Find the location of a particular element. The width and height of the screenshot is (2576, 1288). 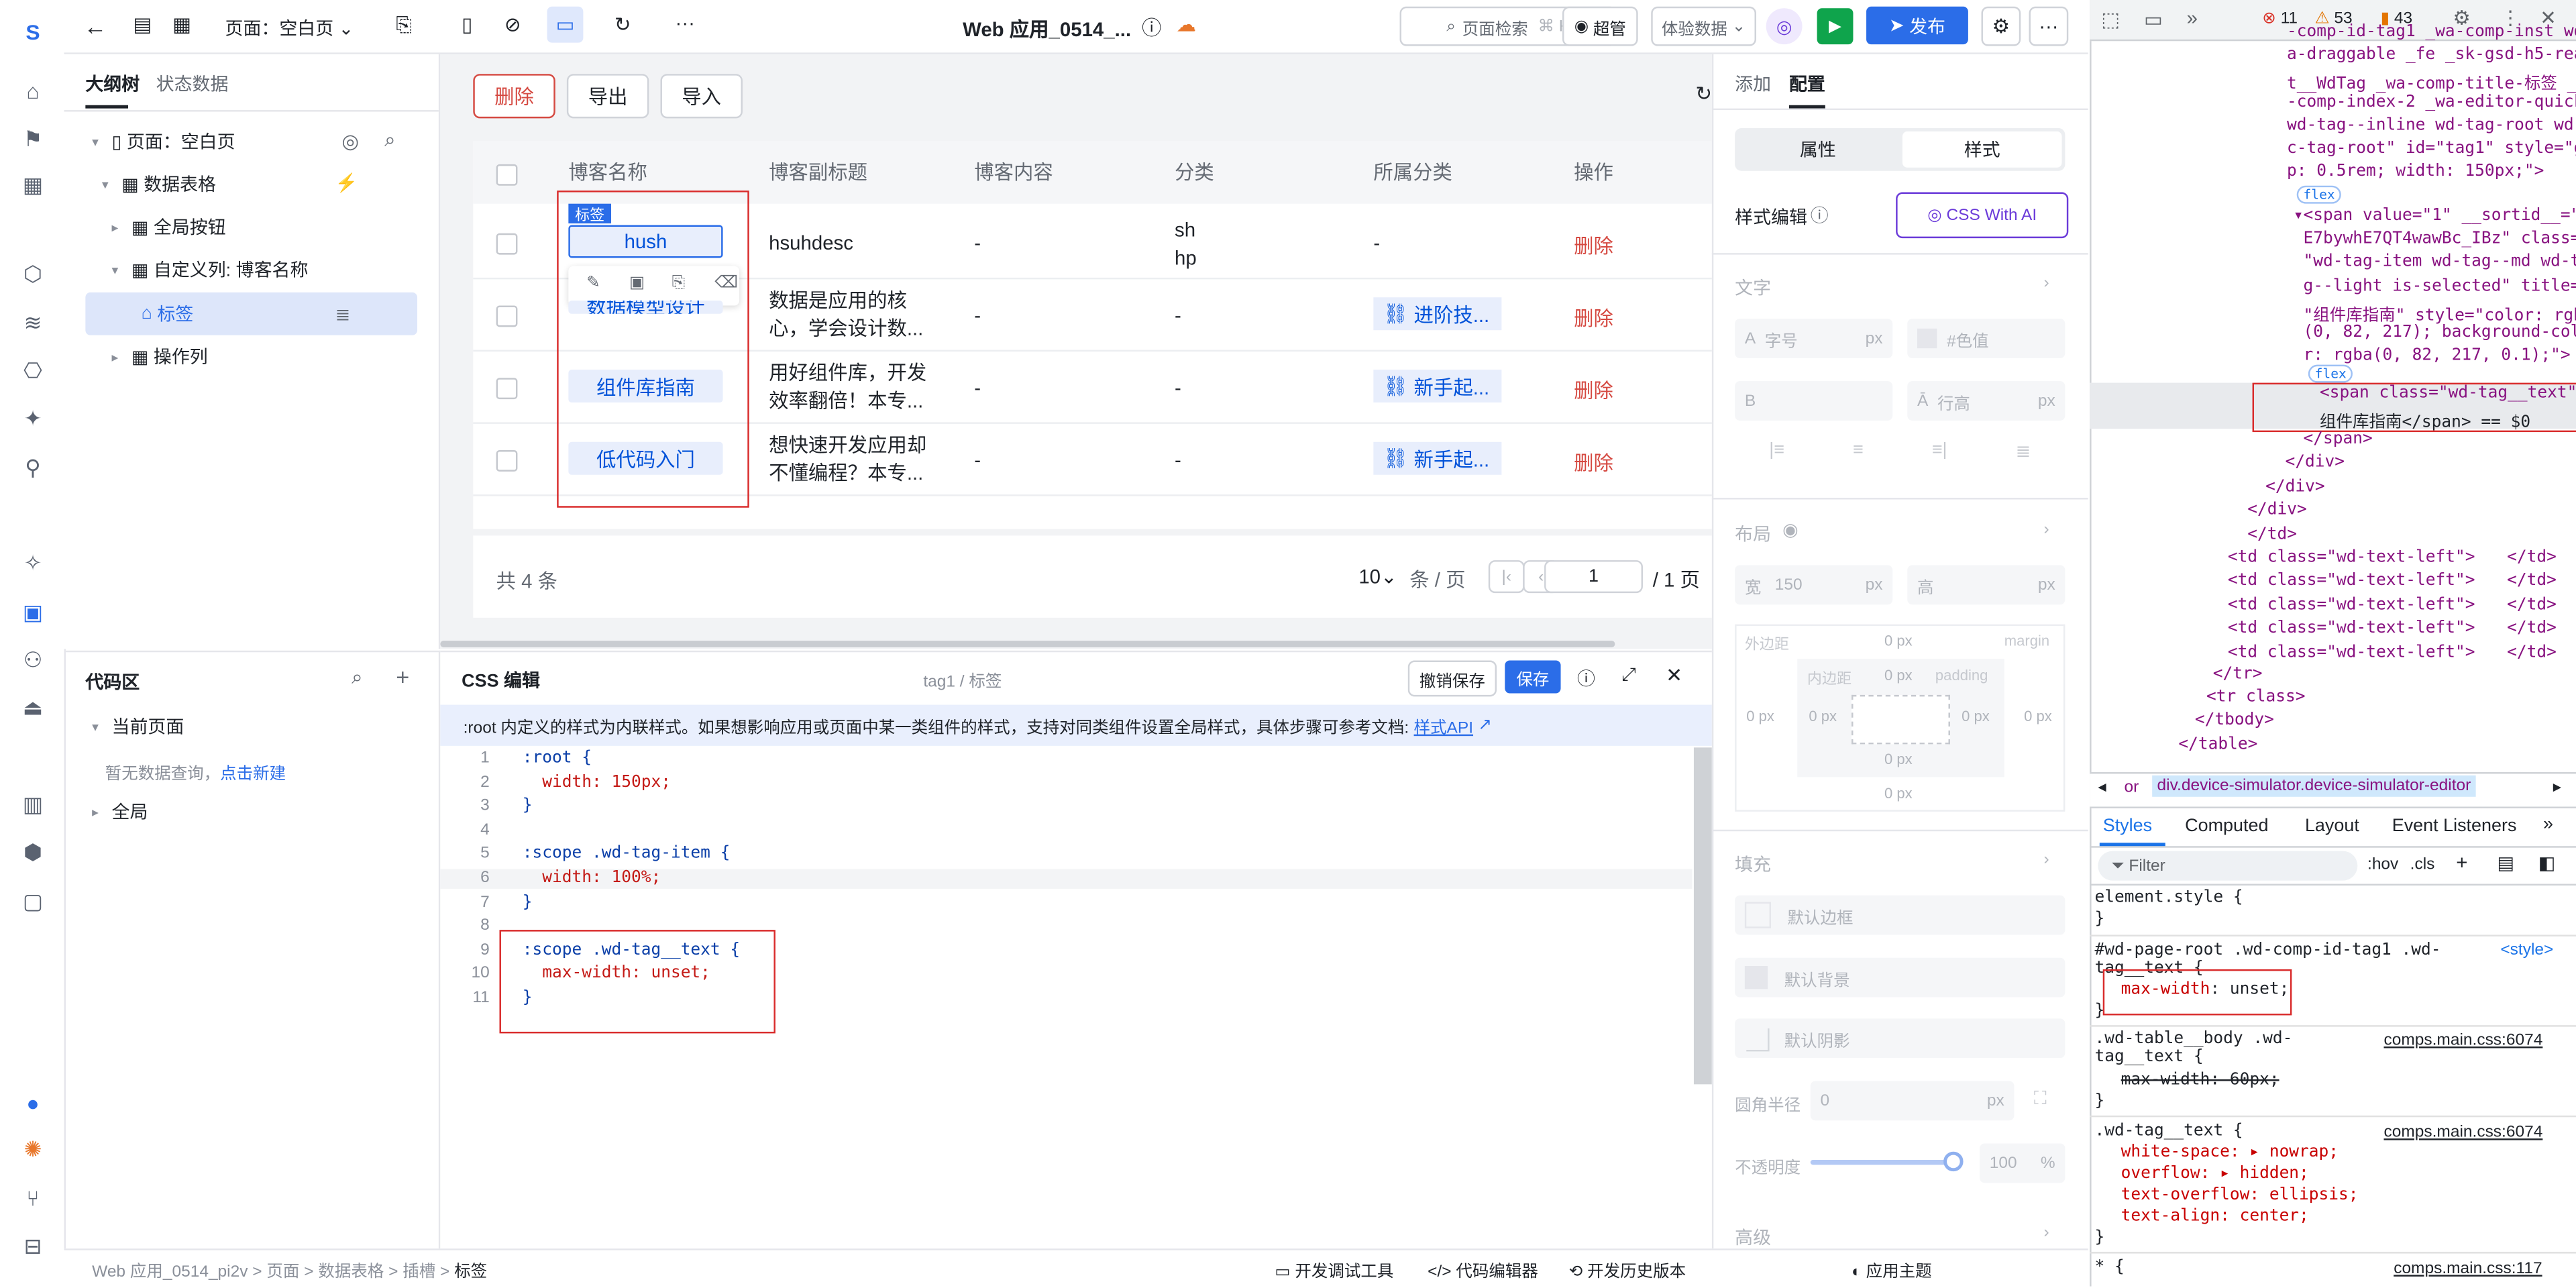

crumb: 页面 is located at coordinates (282, 1272).